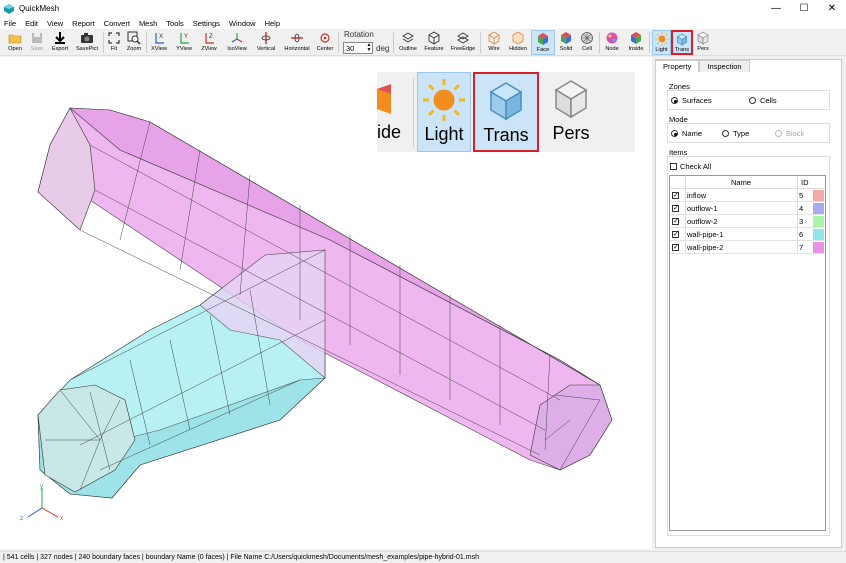 This screenshot has height=563, width=846. Describe the element at coordinates (661, 39) in the screenshot. I see `sun-light-icon` at that location.